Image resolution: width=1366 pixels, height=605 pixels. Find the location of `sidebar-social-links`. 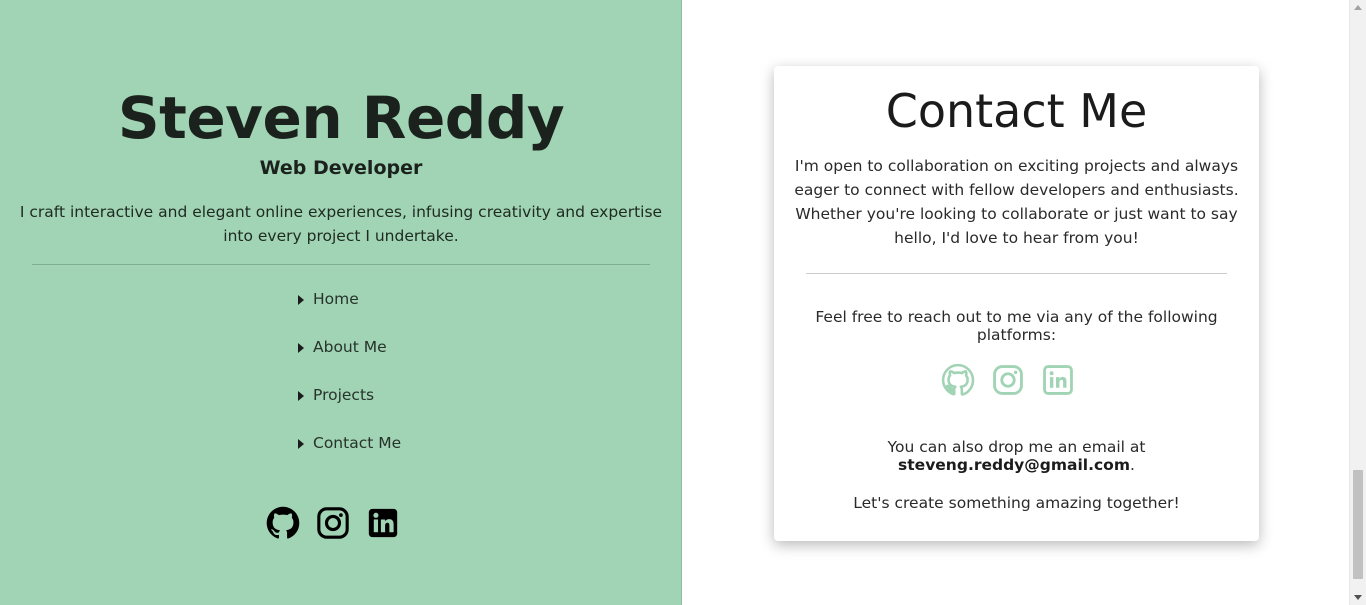

sidebar-social-links is located at coordinates (333, 523).